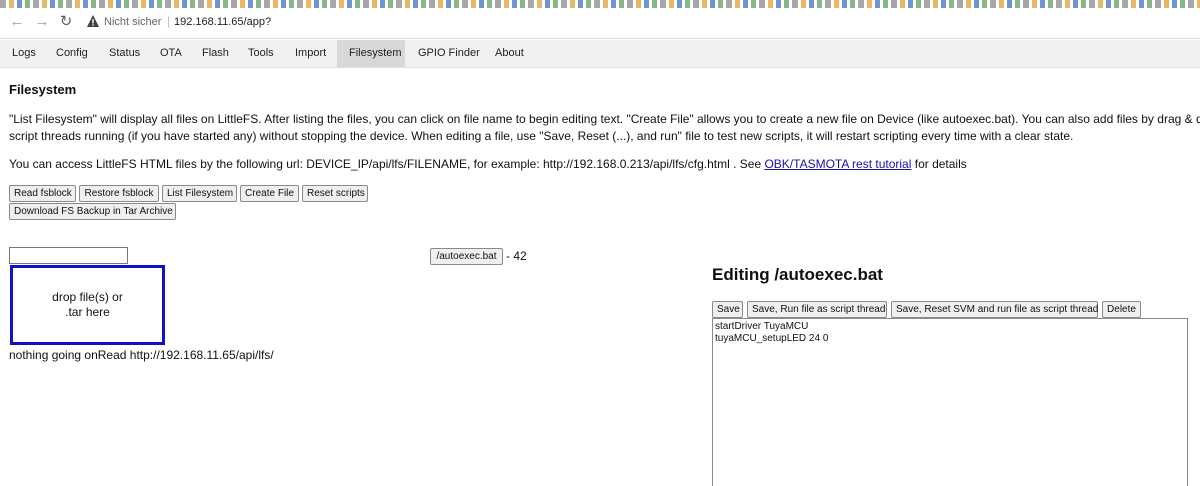 This screenshot has height=486, width=1200. Describe the element at coordinates (939, 164) in the screenshot. I see `access-suffix: for details` at that location.